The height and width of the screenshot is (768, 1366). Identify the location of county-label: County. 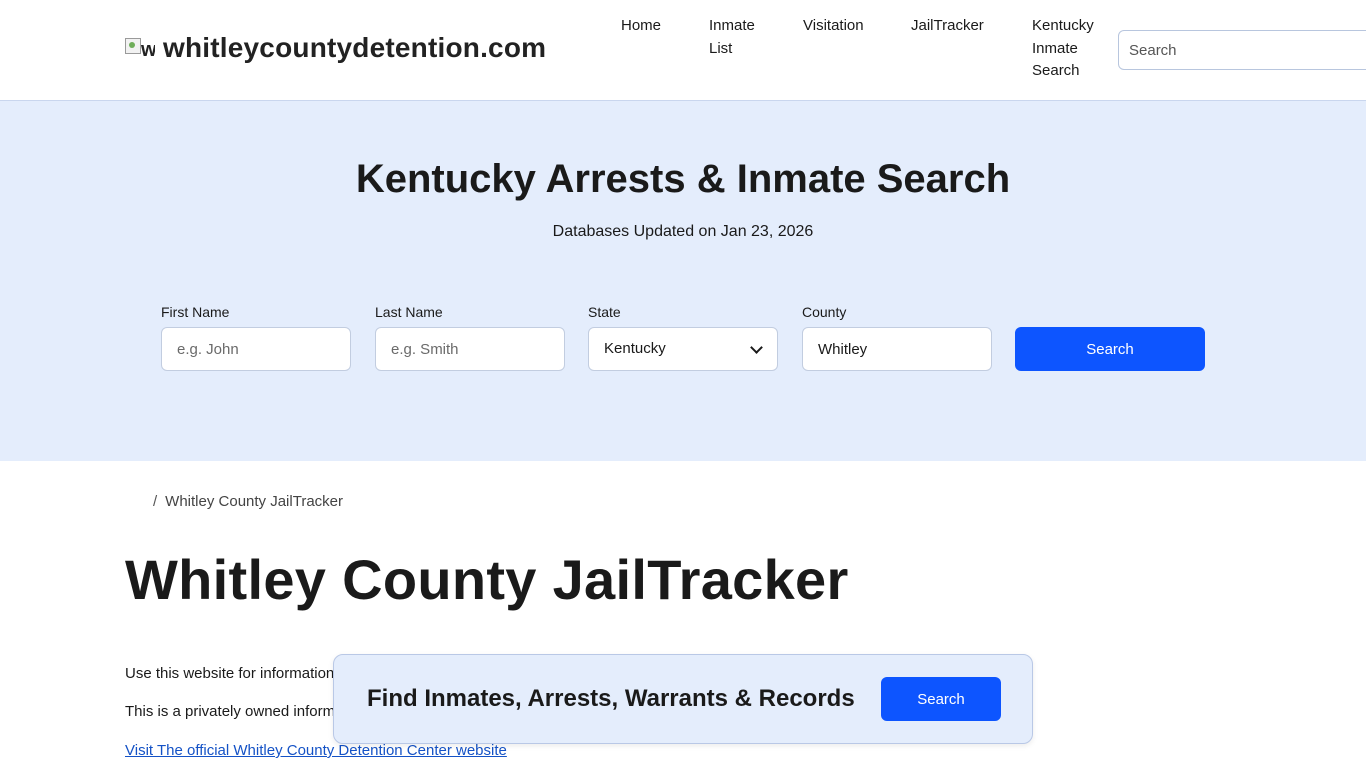
(824, 312).